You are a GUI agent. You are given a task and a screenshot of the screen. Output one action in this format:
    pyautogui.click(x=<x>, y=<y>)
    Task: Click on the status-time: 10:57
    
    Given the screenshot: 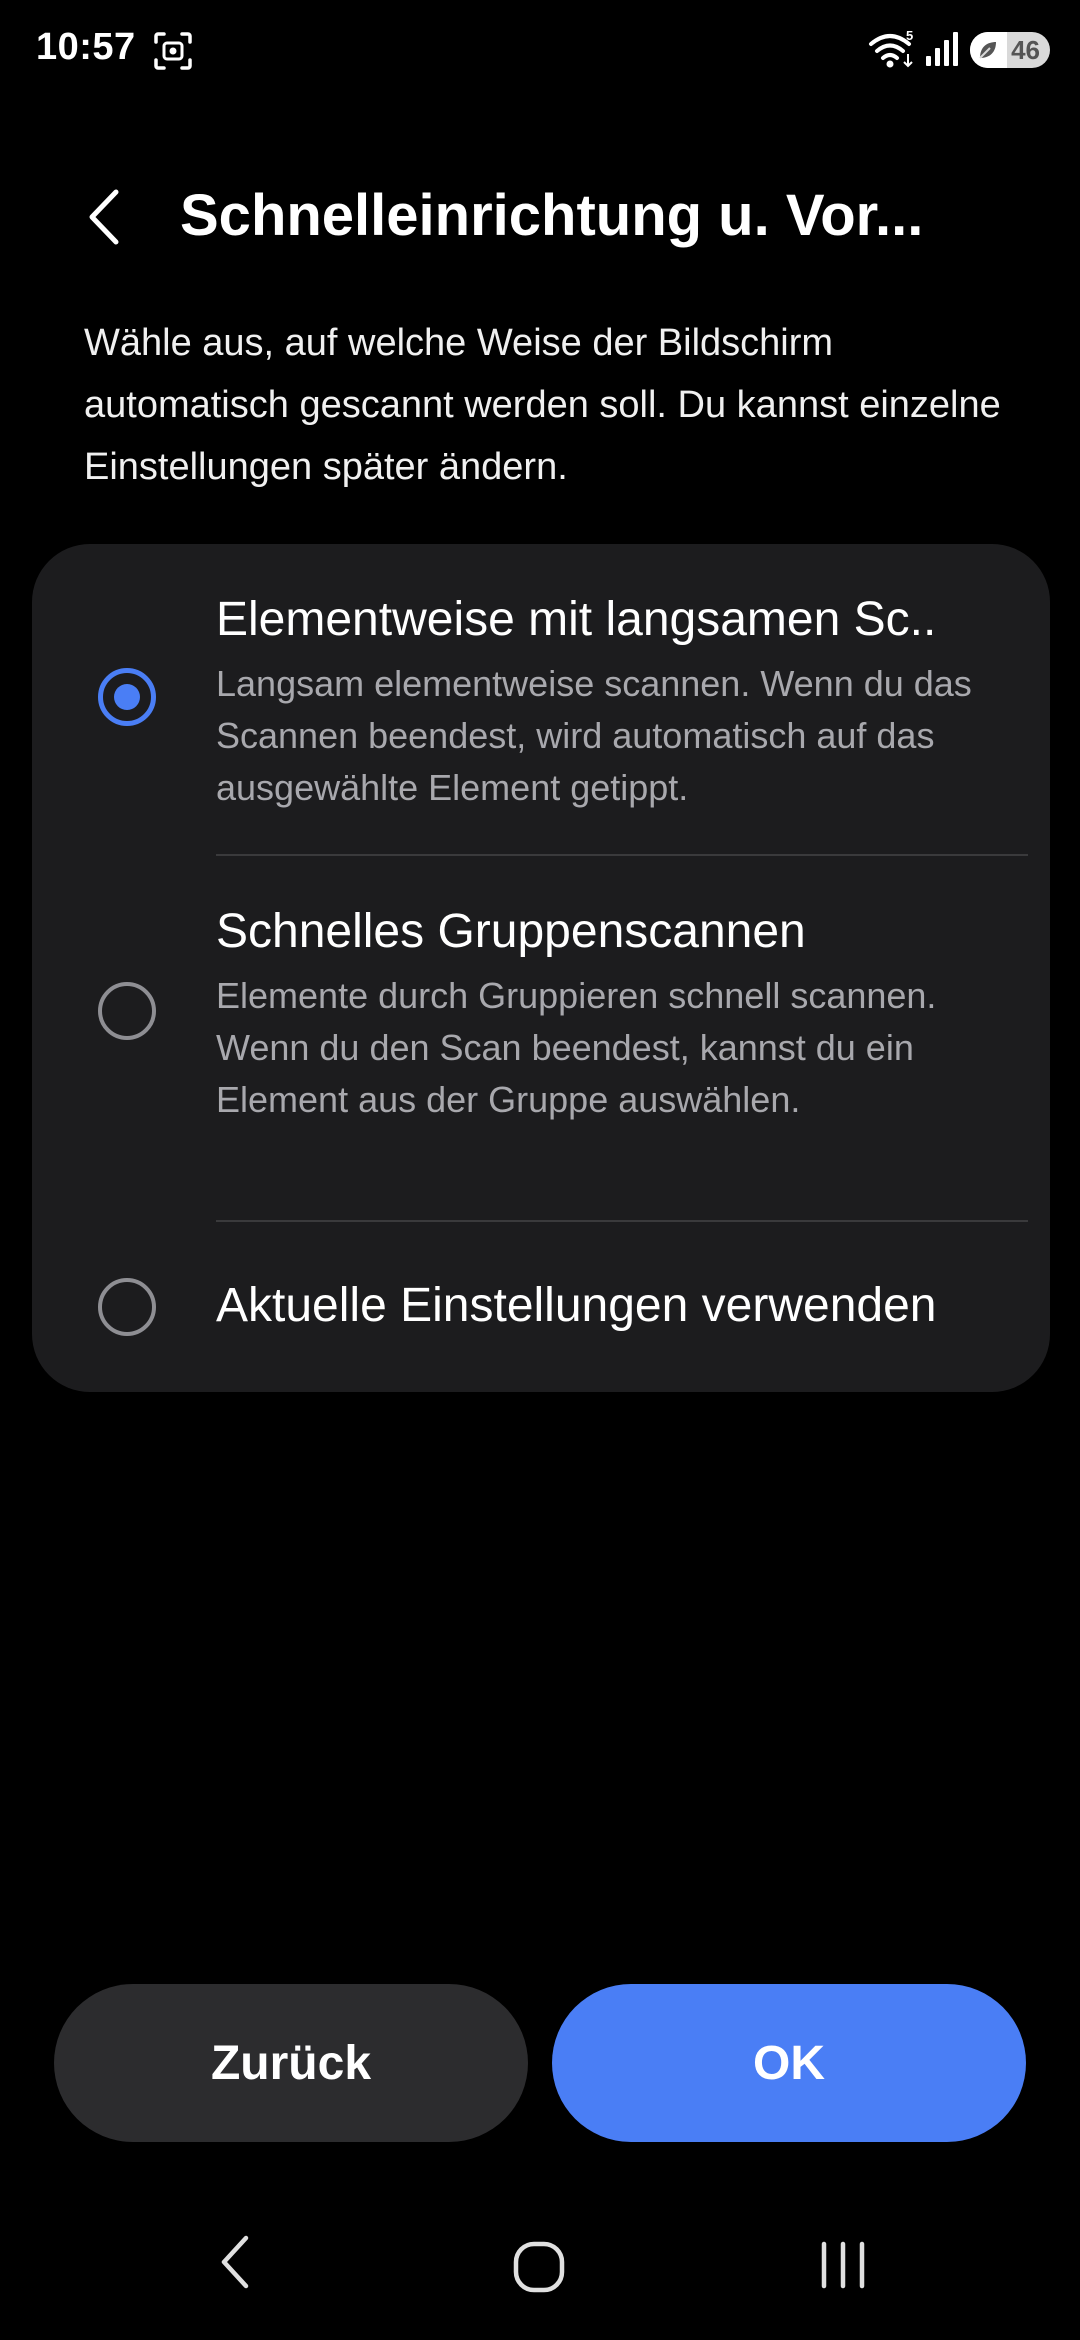 What is the action you would take?
    pyautogui.click(x=86, y=47)
    